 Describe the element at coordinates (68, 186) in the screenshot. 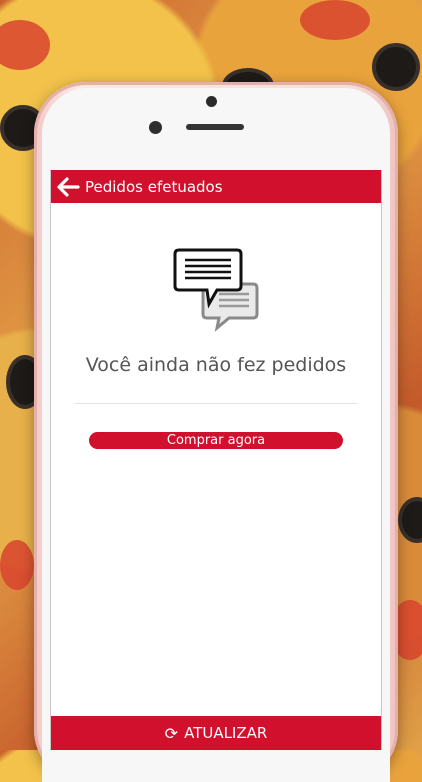

I see `arrow-left-icon` at that location.